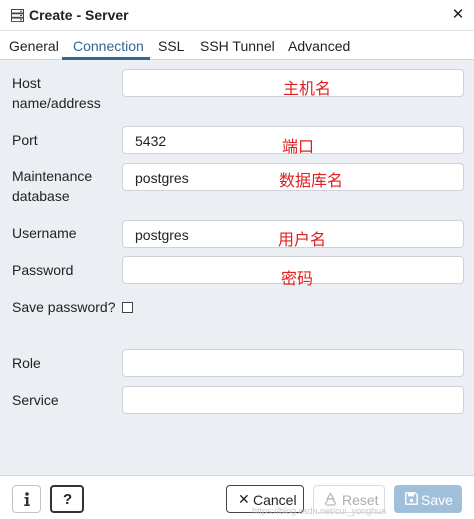 This screenshot has width=474, height=519. What do you see at coordinates (237, 497) in the screenshot?
I see `dialog-footer: ? ✕ Cancel Reset Save` at bounding box center [237, 497].